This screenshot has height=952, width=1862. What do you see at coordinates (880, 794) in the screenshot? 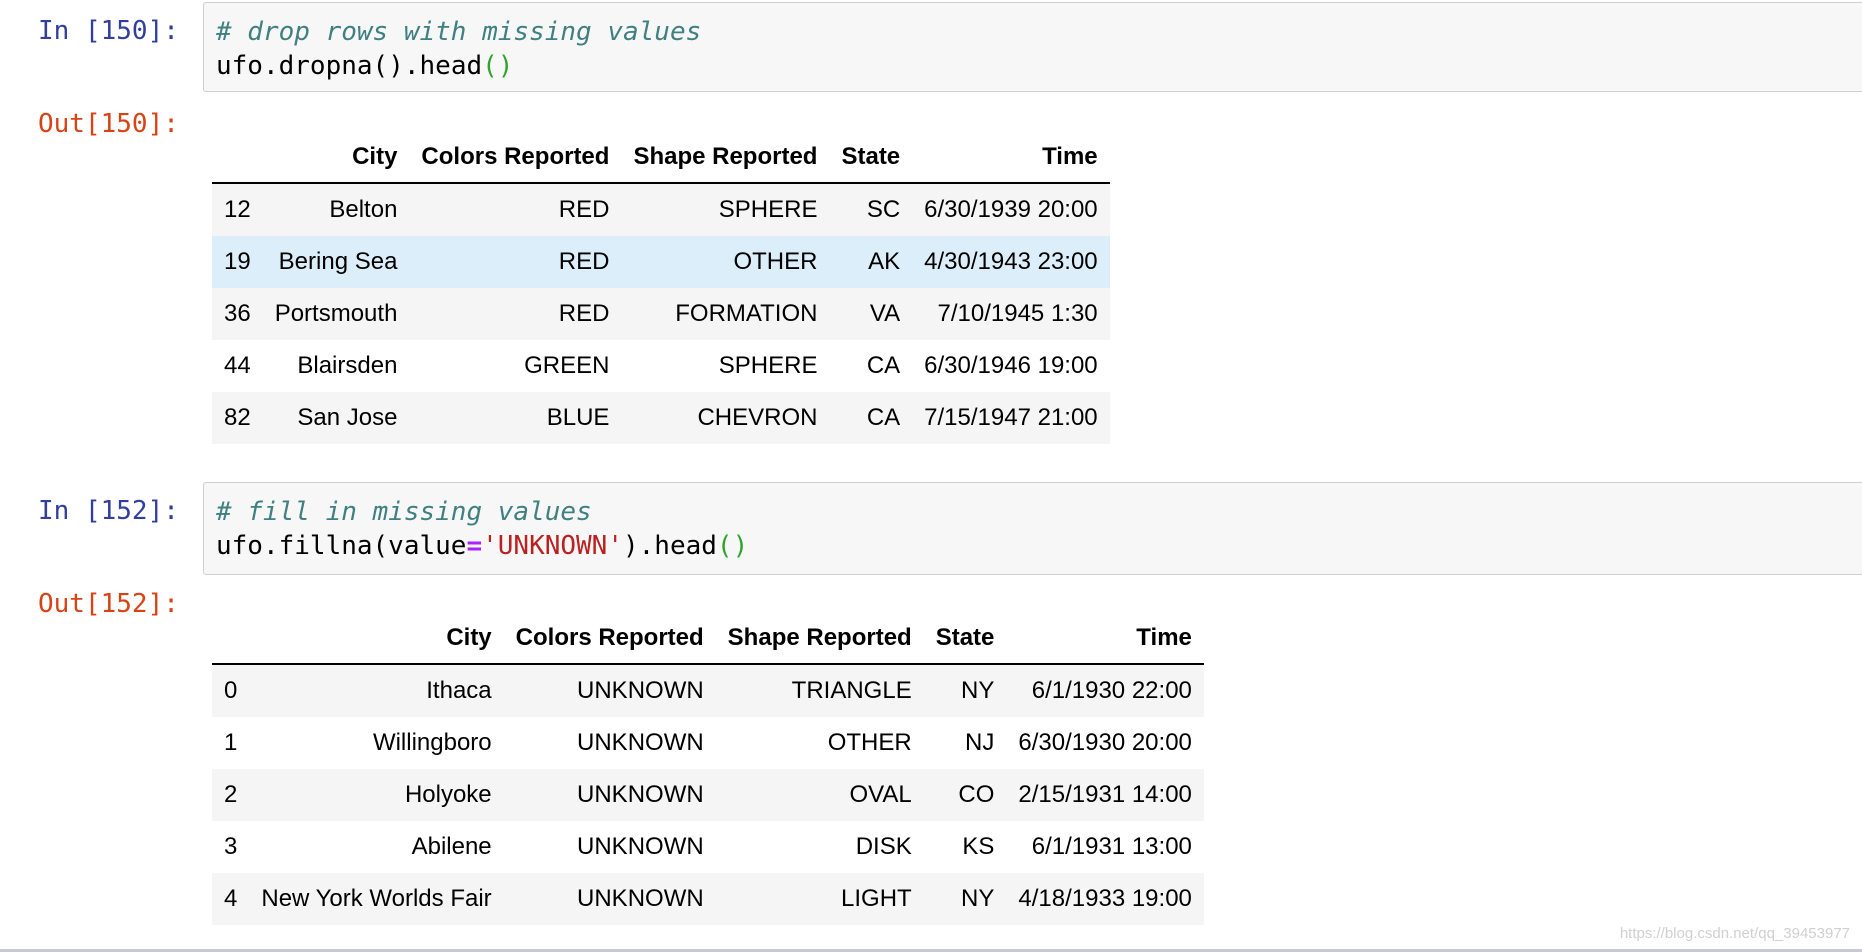
I see `cell-shape-reported: OVAL` at bounding box center [880, 794].